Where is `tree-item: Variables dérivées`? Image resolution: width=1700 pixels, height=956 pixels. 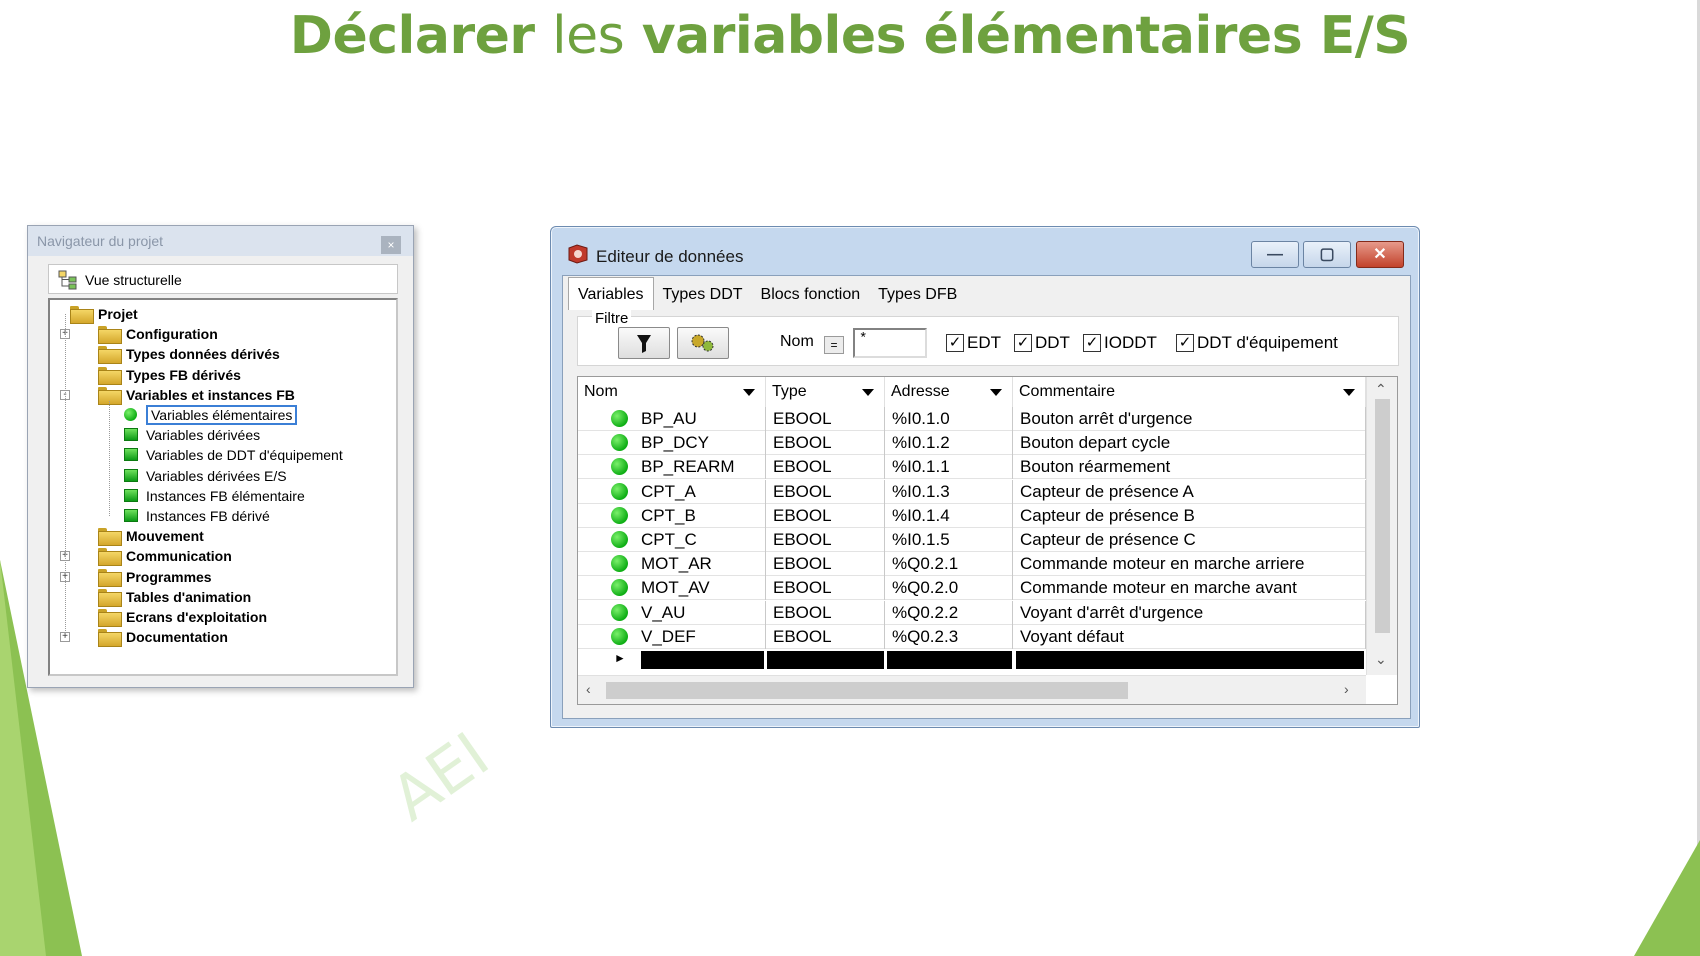
tree-item: Variables dérivées is located at coordinates (192, 435).